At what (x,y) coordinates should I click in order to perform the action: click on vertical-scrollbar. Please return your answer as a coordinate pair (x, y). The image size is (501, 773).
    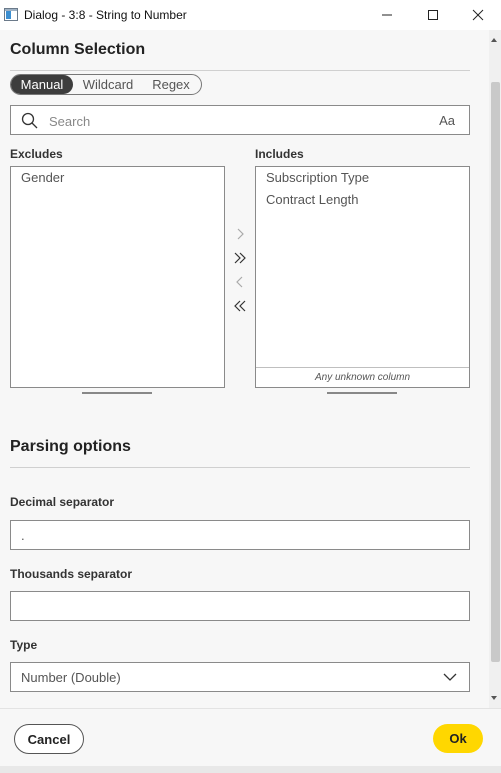
    Looking at the image, I should click on (495, 369).